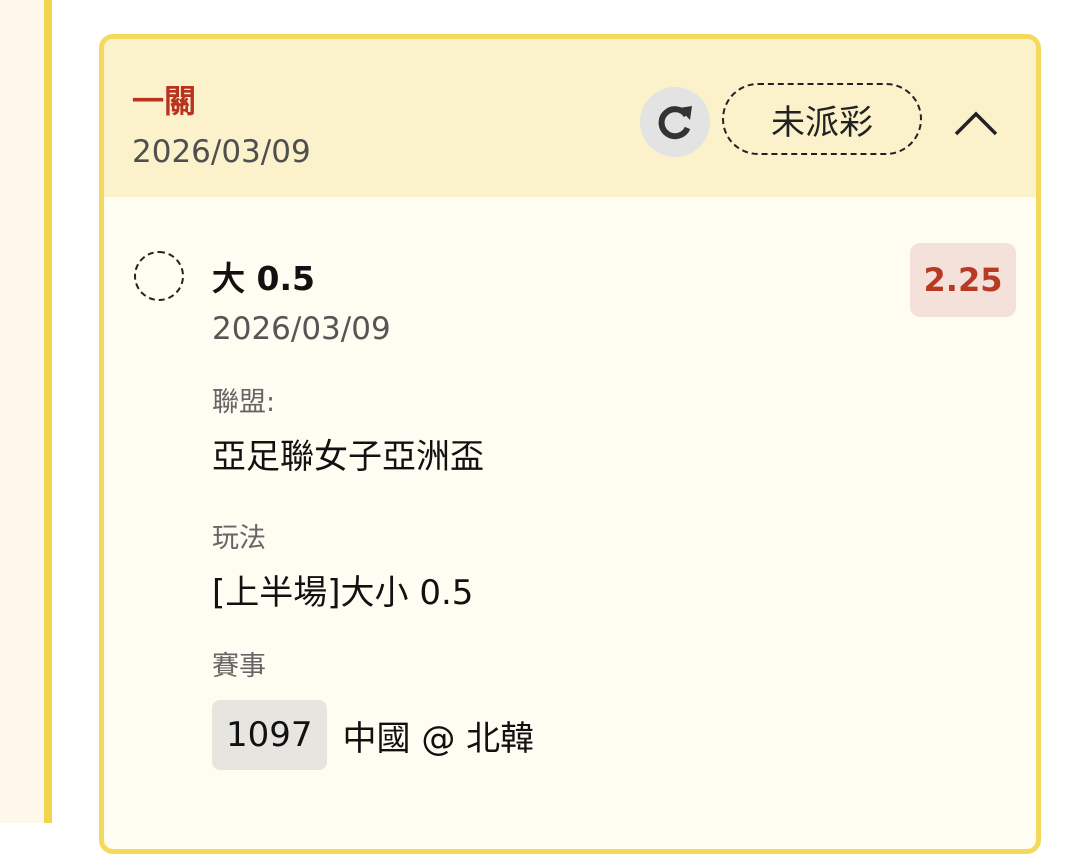  What do you see at coordinates (301, 329) in the screenshot?
I see `selection-date: 2026/03/09` at bounding box center [301, 329].